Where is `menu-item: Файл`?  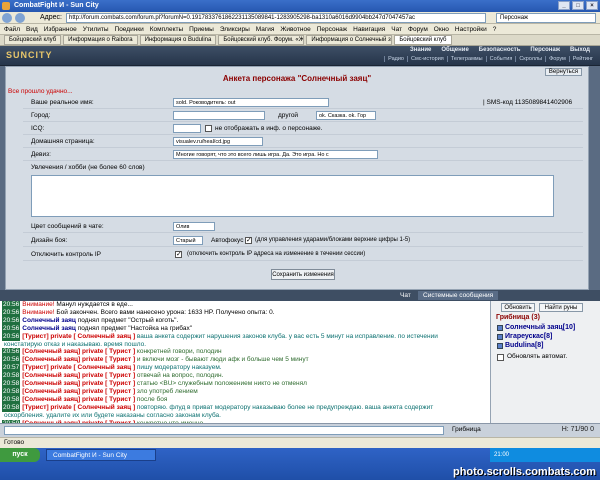 menu-item: Файл is located at coordinates (12, 29).